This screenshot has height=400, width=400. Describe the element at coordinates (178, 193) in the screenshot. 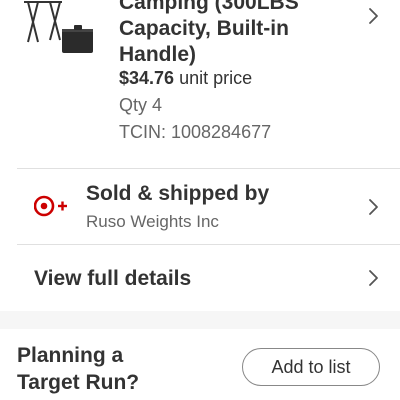

I see `seller-title: Sold & shipped by` at that location.